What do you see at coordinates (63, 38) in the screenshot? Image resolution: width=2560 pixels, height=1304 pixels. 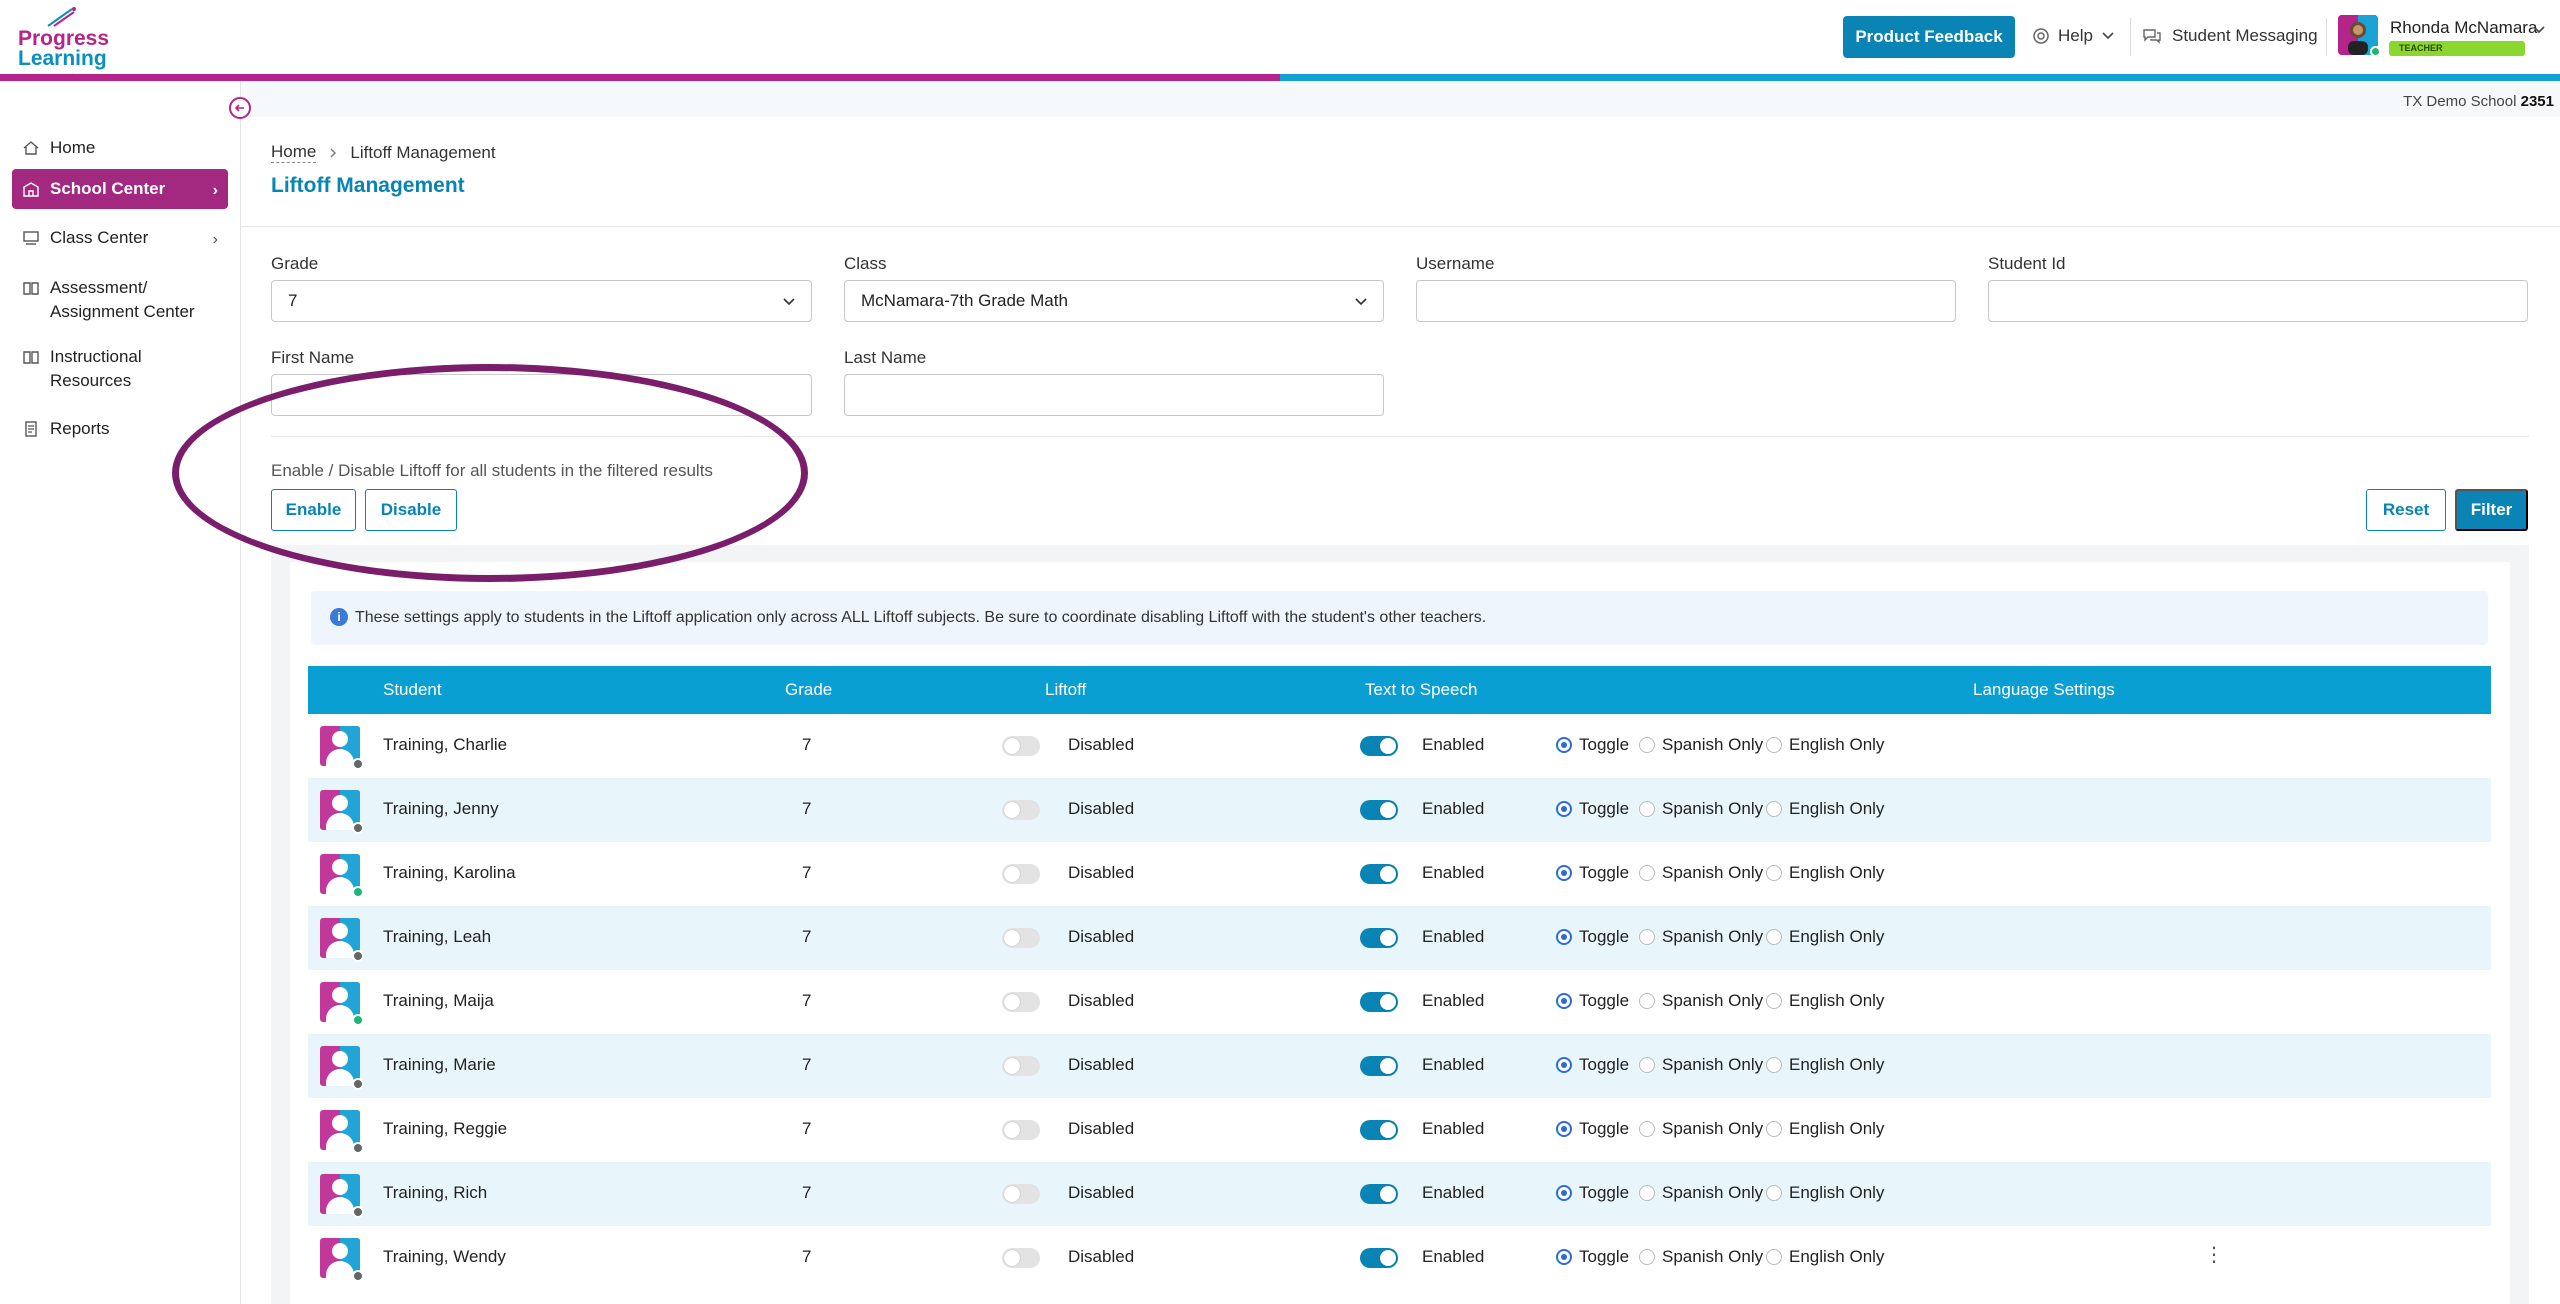 I see `progress-learning-logo: Progress Learning` at bounding box center [63, 38].